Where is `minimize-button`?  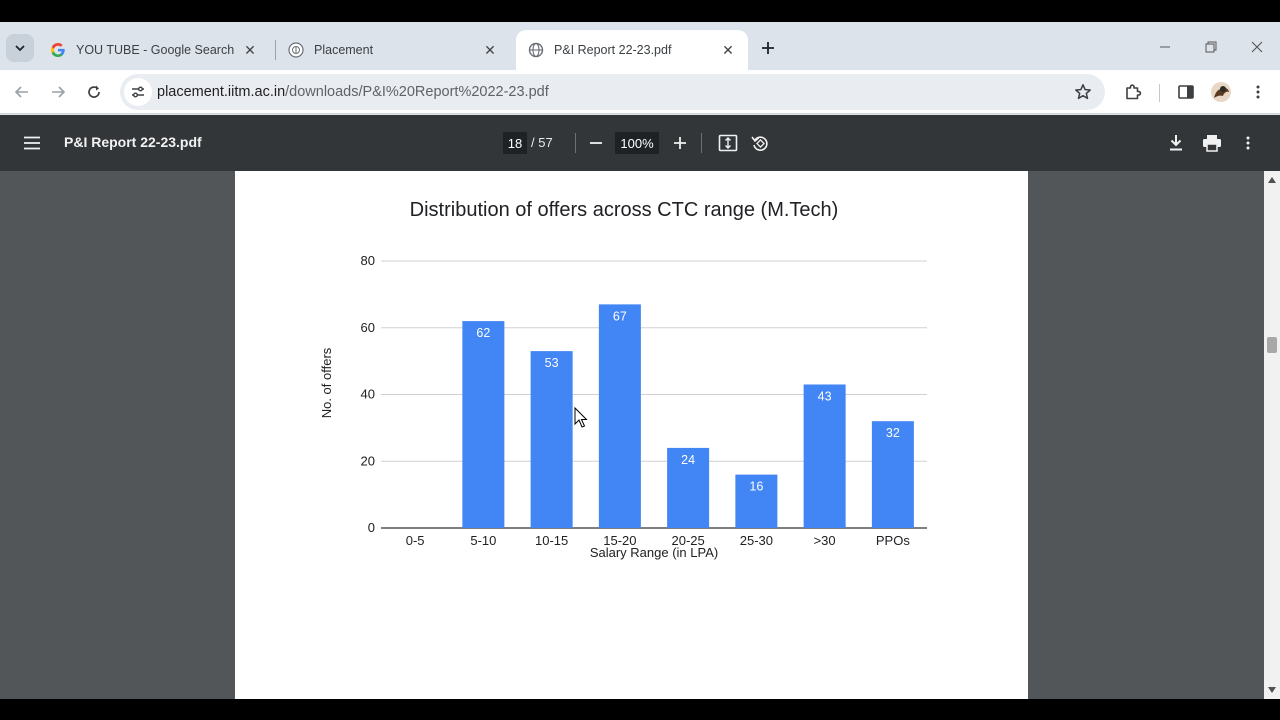
minimize-button is located at coordinates (1165, 47).